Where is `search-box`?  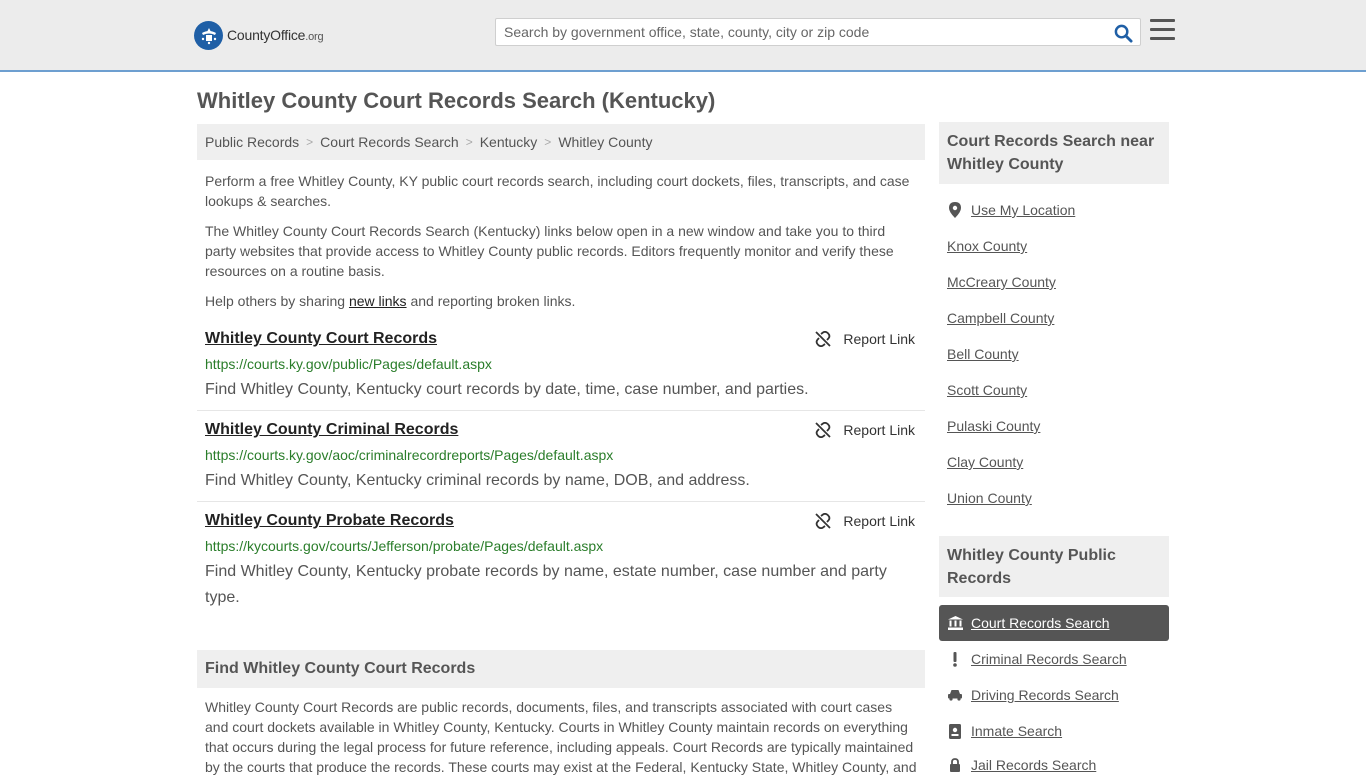 search-box is located at coordinates (818, 32).